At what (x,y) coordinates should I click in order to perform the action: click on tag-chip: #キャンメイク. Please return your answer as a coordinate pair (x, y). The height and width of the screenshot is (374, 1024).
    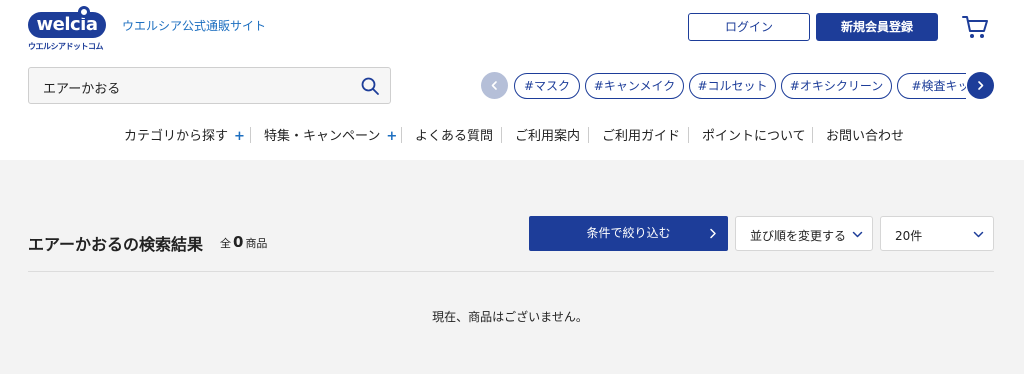
    Looking at the image, I should click on (634, 86).